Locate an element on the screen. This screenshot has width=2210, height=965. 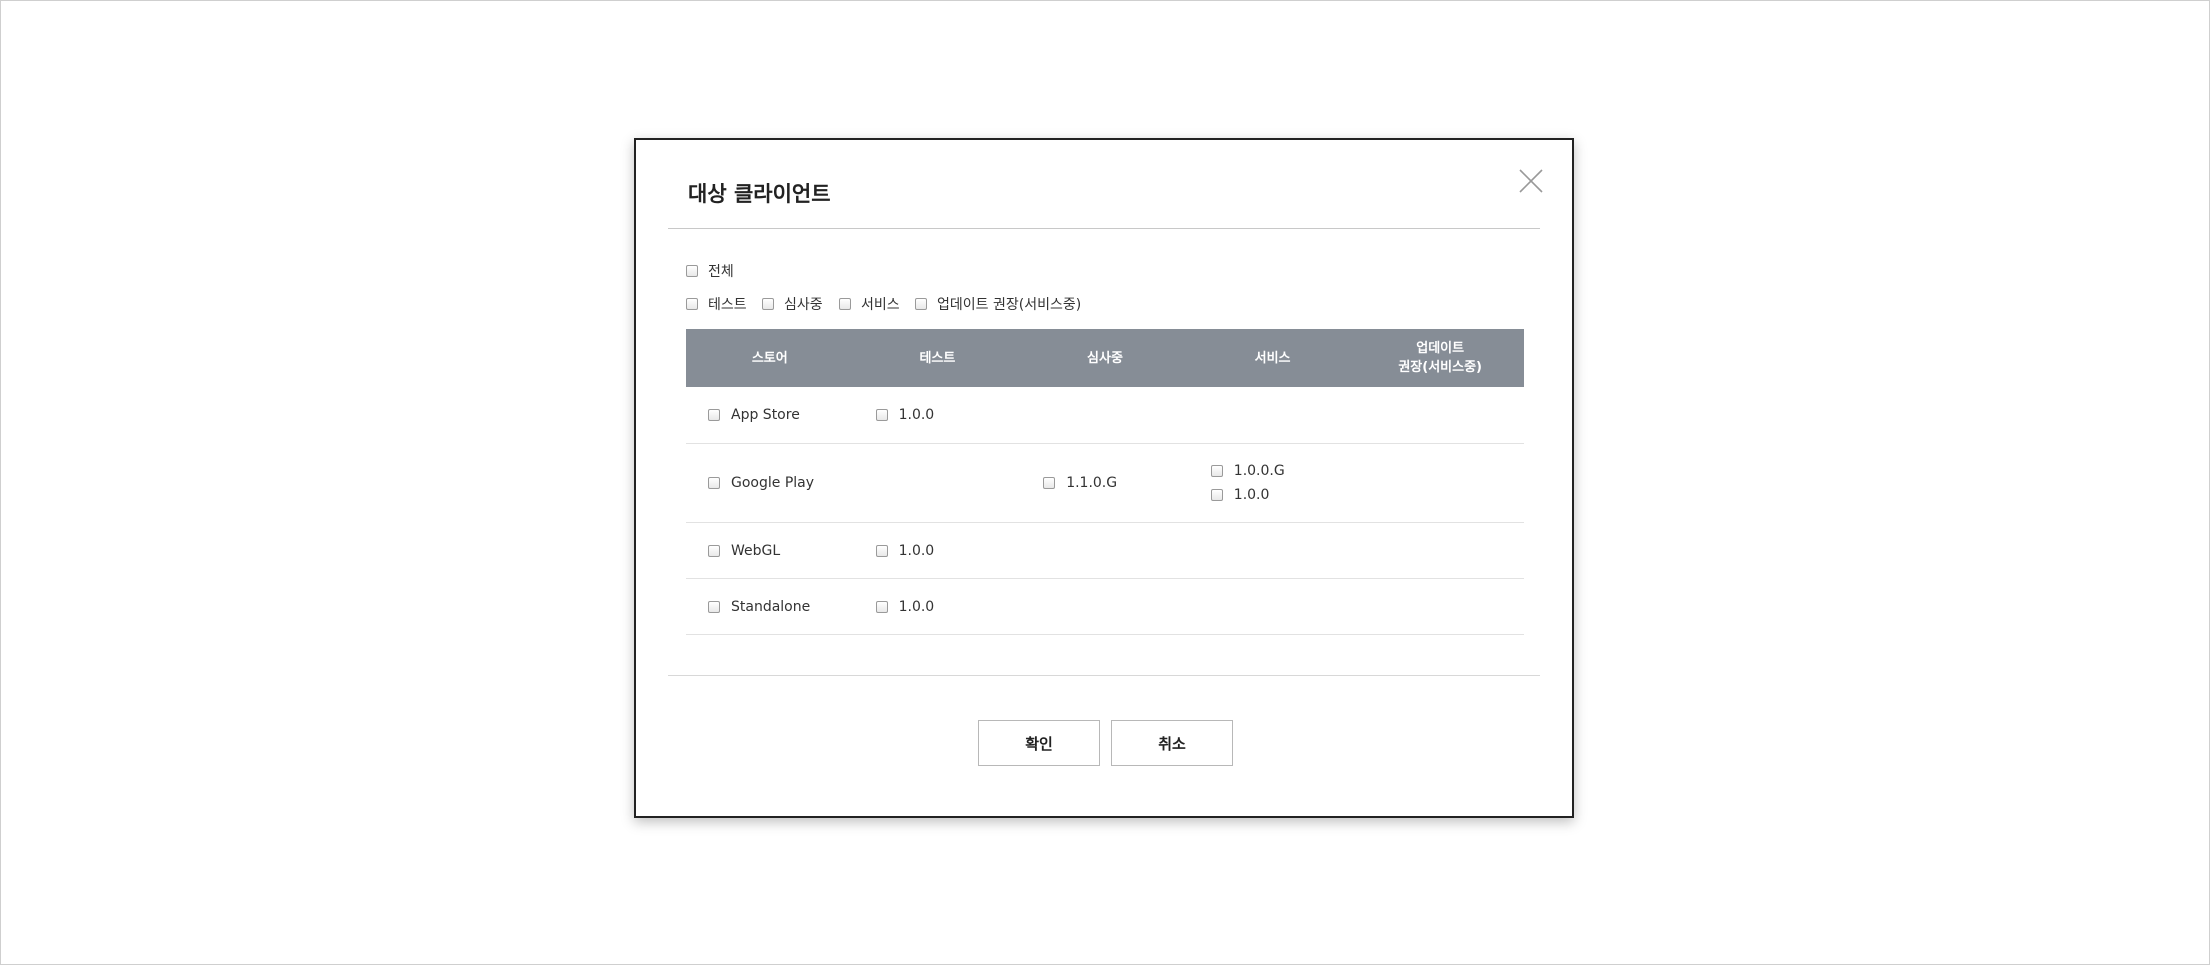
store-option: App Store is located at coordinates (781, 415).